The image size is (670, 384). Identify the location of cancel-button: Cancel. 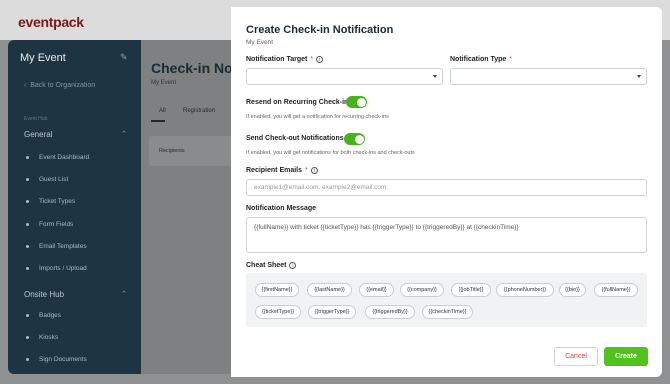
(576, 356).